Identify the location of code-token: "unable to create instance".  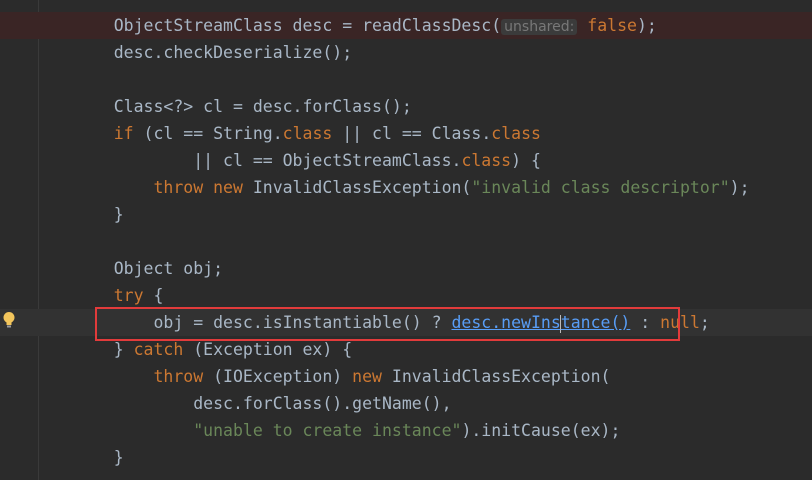
(327, 430).